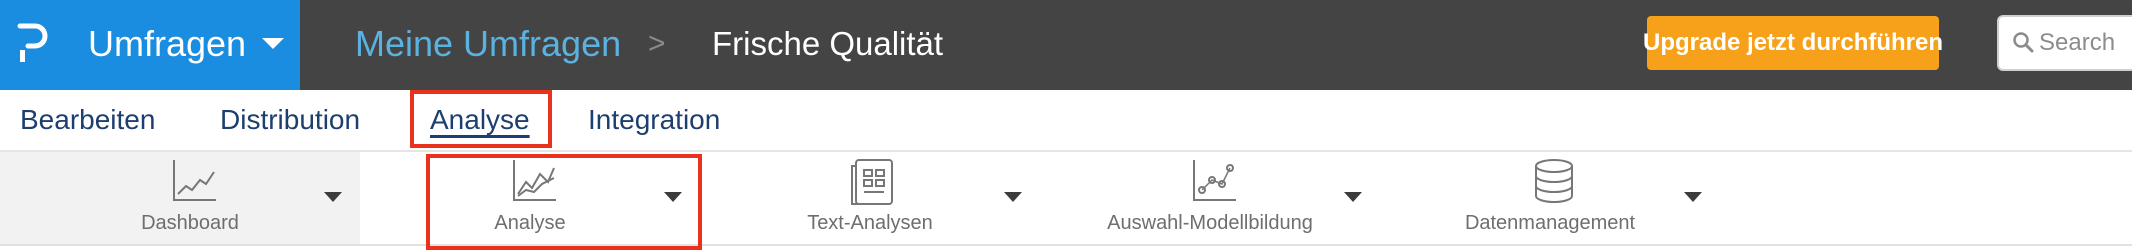  What do you see at coordinates (1248, 198) in the screenshot?
I see `tool-auswahl-modellbildung: Auswahl-Modellbildung` at bounding box center [1248, 198].